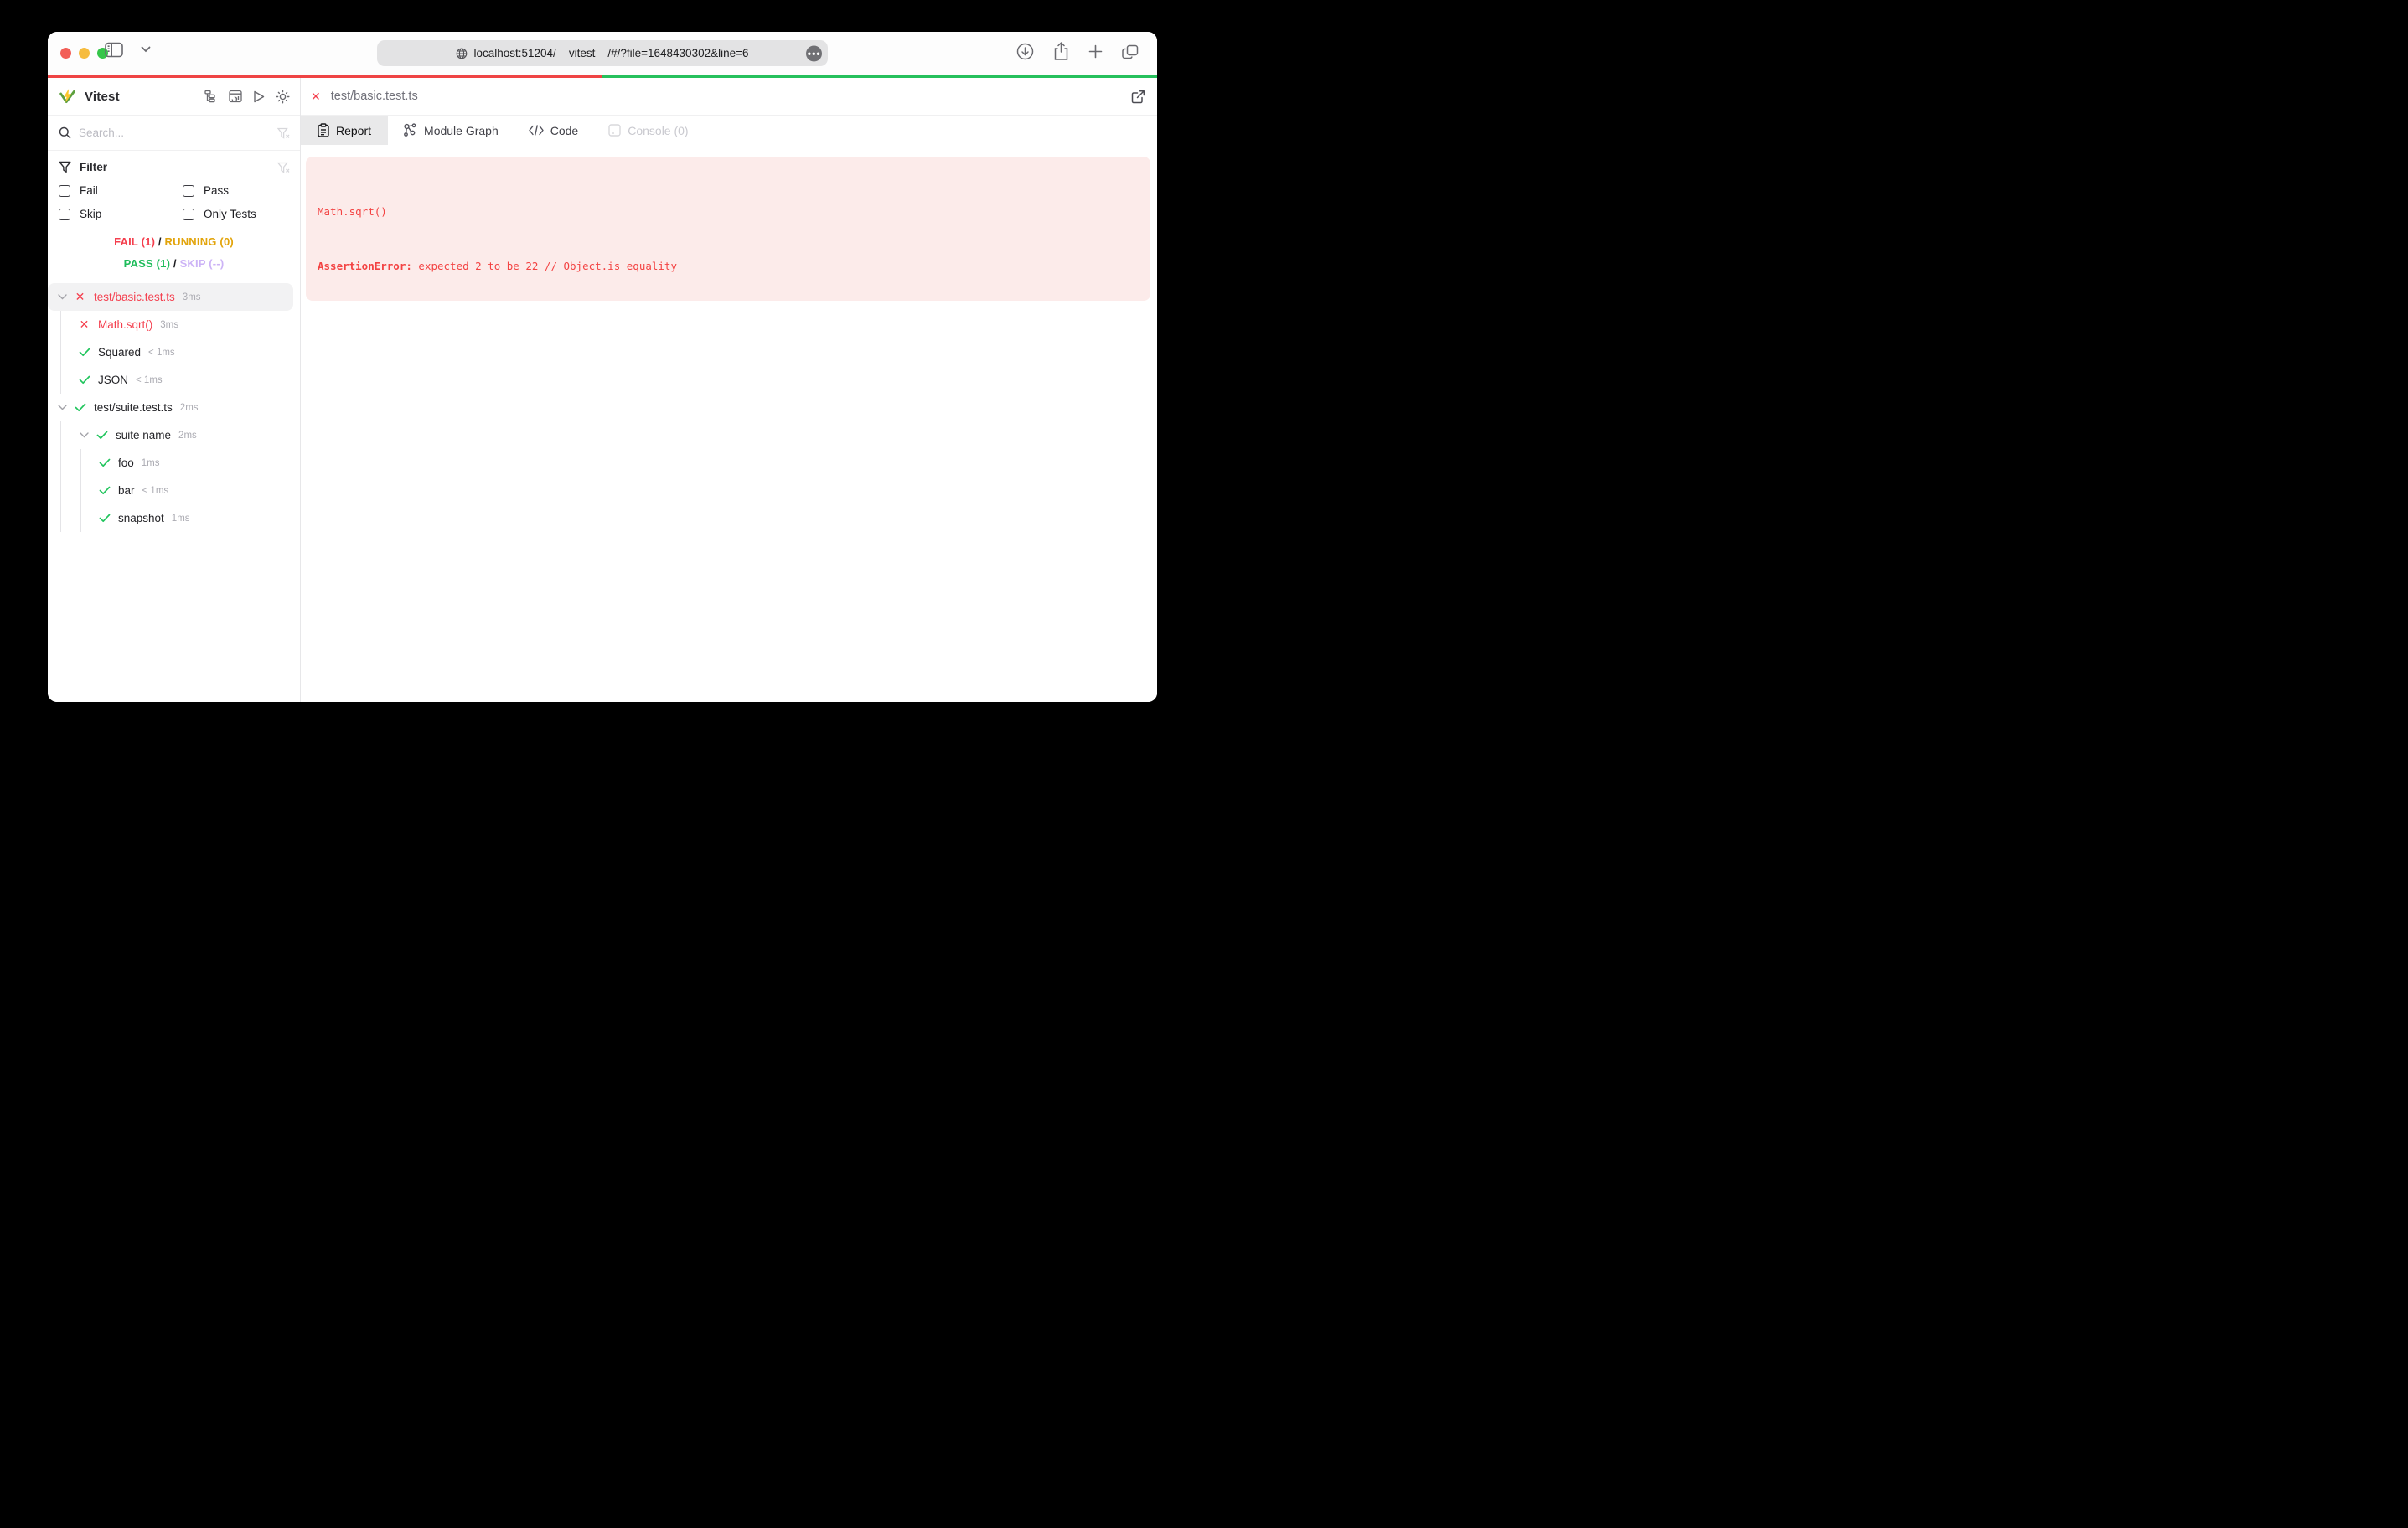 The image size is (2408, 1528). I want to click on page-settings-button: ●●●, so click(814, 53).